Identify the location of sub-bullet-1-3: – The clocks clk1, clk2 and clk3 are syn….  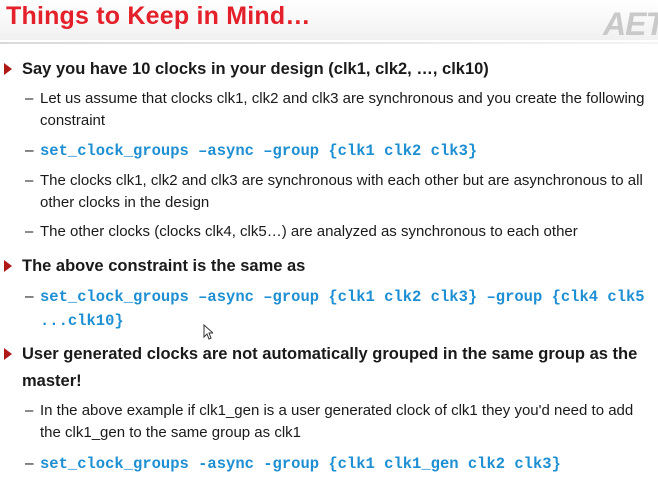
(340, 192).